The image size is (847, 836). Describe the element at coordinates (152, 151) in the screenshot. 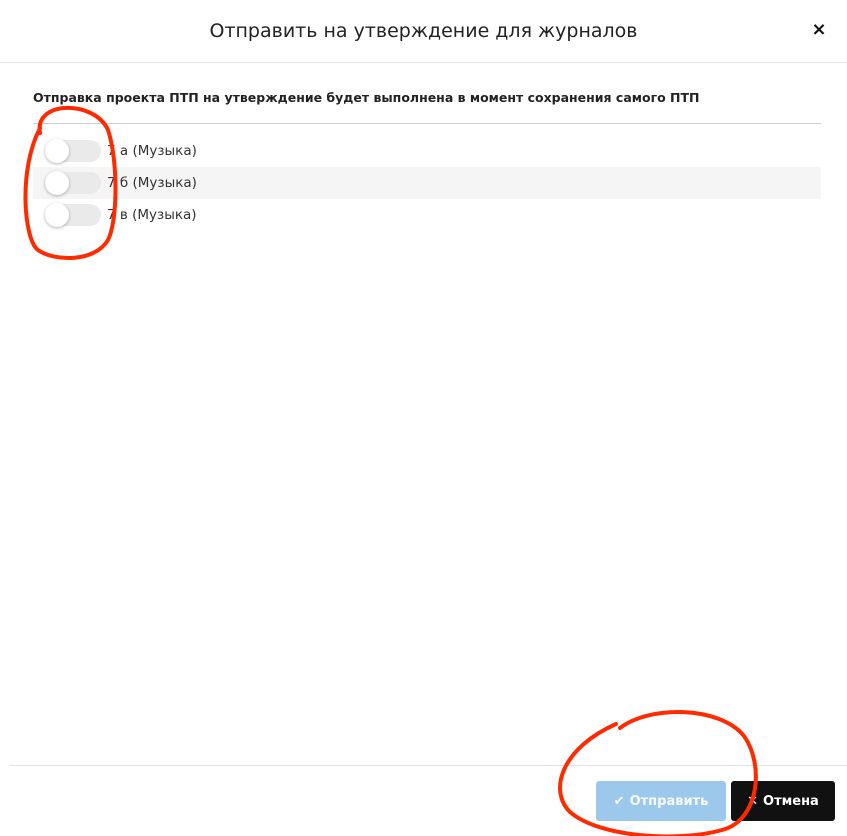

I see `journal-label: 7 а (Музыка)` at that location.